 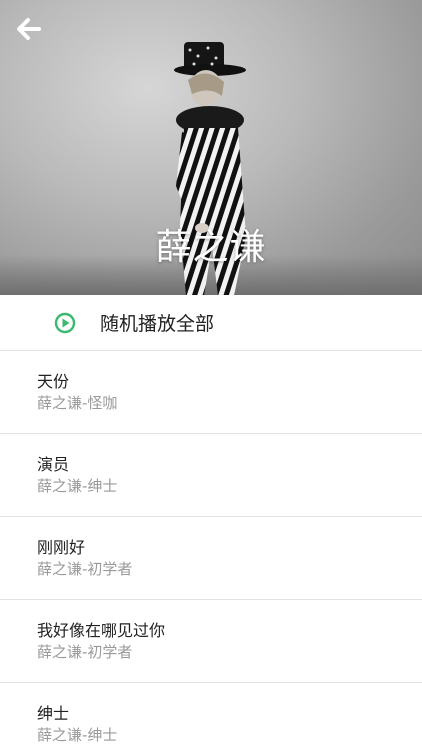 I want to click on song-item: 天份 薛之谦-怪咖, so click(x=211, y=392).